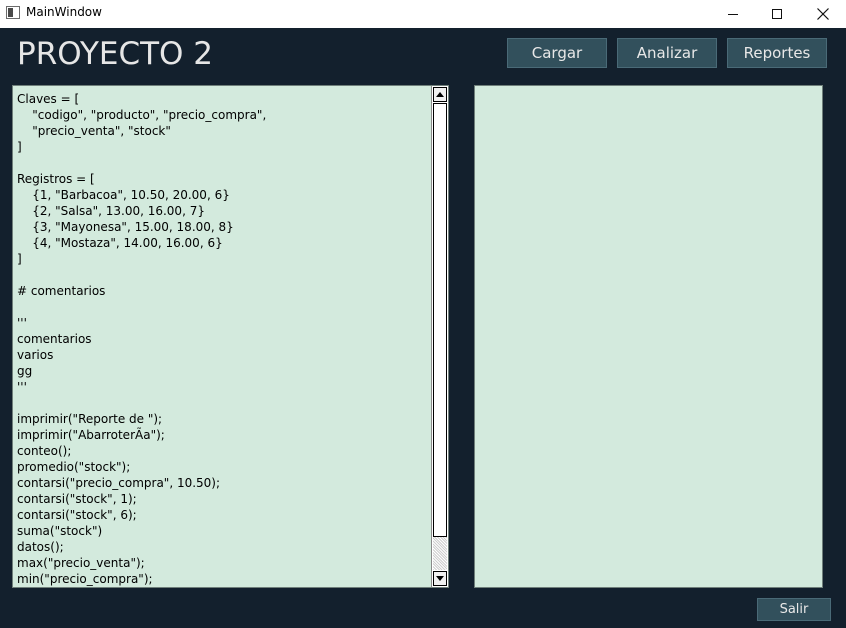 This screenshot has width=846, height=628. I want to click on vertical-scrollbar, so click(439, 336).